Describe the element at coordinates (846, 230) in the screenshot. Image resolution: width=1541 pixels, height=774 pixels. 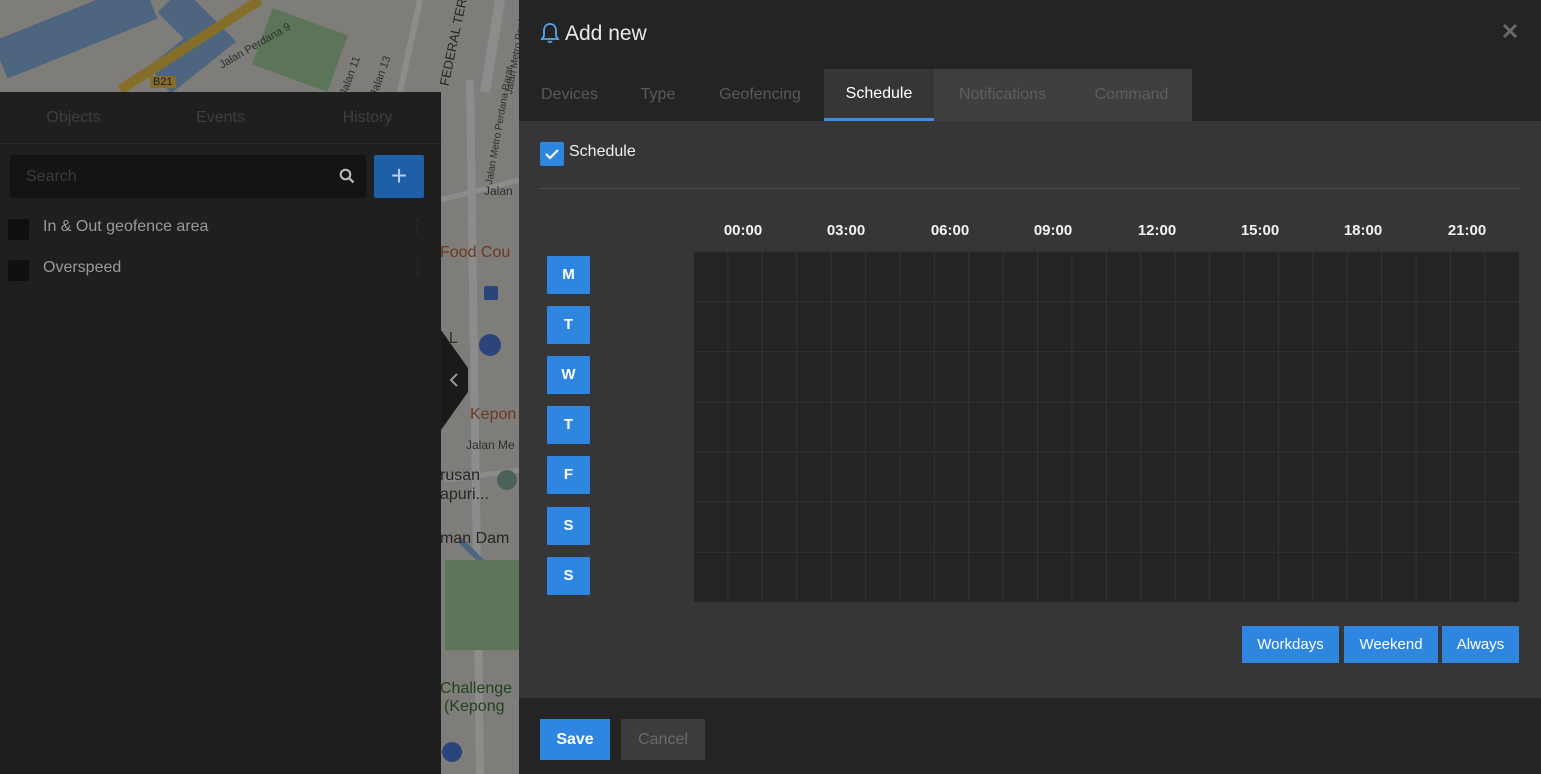
I see `hour-label: 03:00` at that location.